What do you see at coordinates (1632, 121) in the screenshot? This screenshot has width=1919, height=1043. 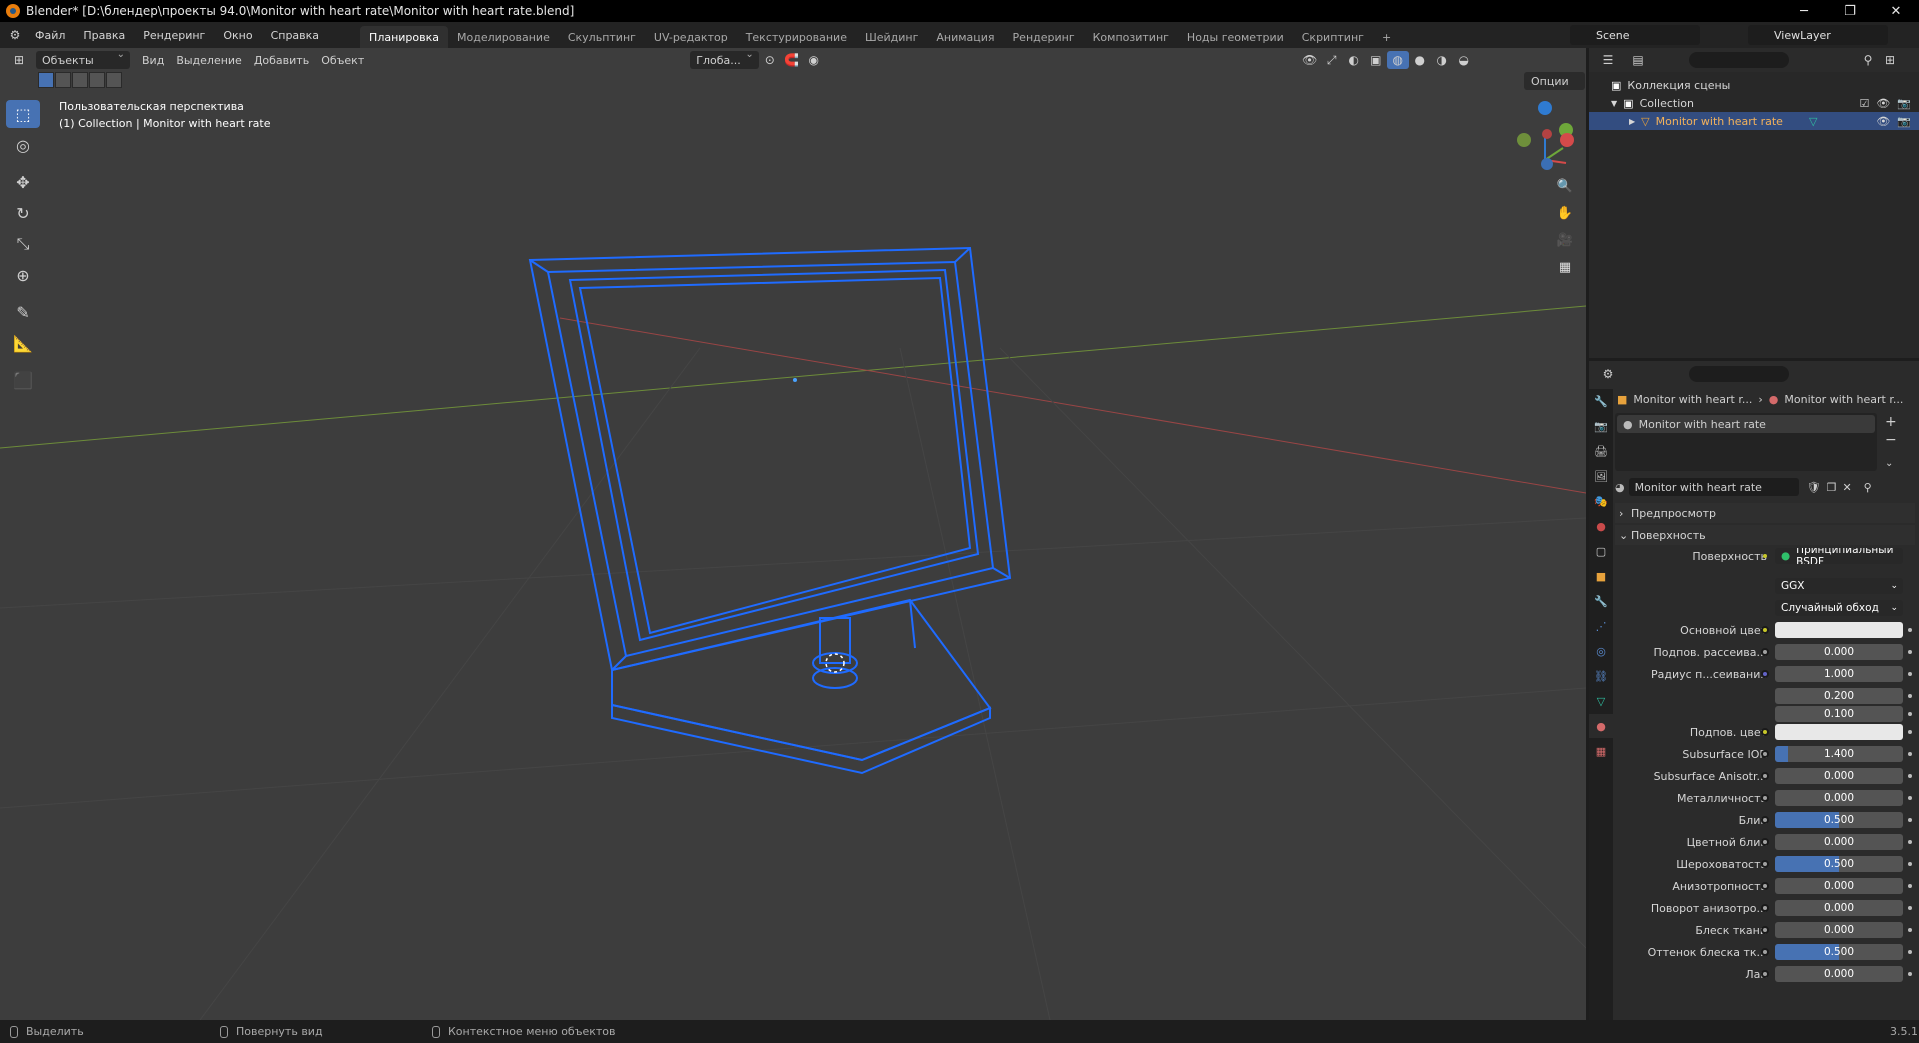 I see `expand-arrow-icon: ▶` at bounding box center [1632, 121].